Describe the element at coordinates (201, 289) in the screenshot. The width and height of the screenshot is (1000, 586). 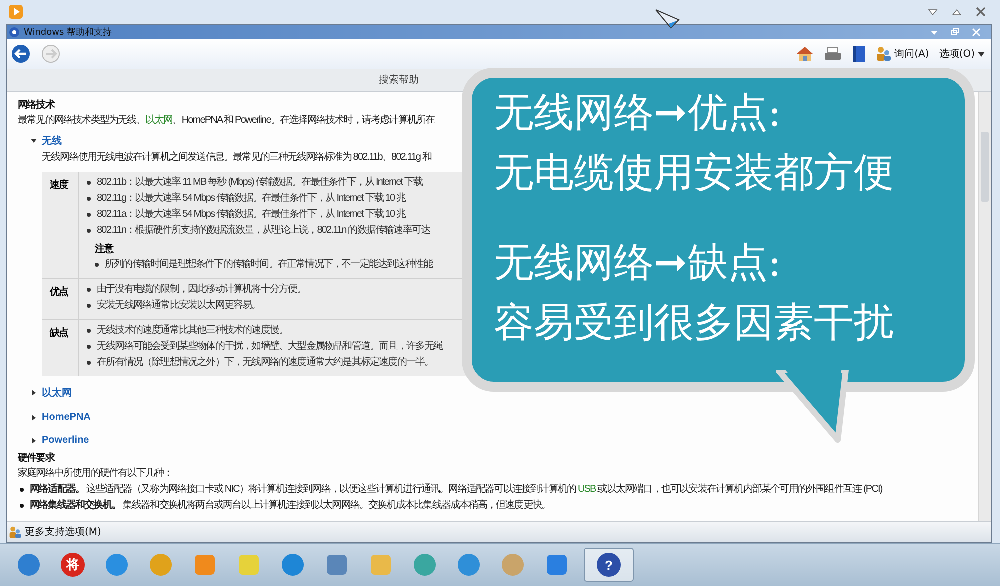
I see `bullet-item: 由于没有电缆的限制，因此移动计算机将十分方便。` at that location.